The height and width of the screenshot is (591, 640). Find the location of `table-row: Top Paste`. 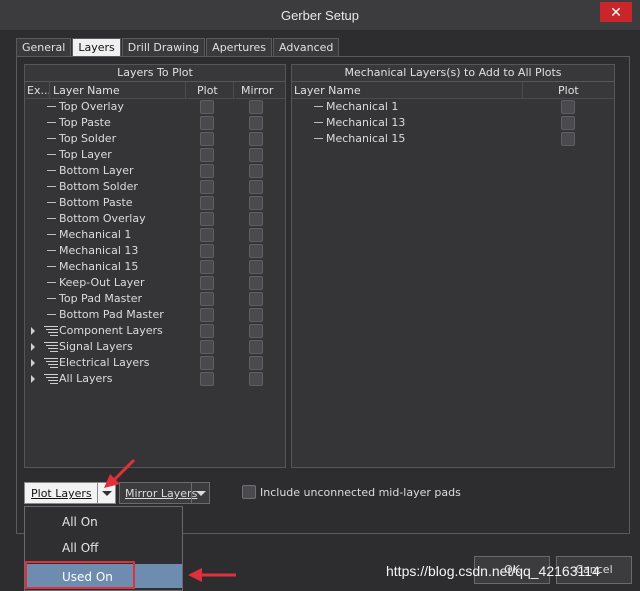

table-row: Top Paste is located at coordinates (155, 123).